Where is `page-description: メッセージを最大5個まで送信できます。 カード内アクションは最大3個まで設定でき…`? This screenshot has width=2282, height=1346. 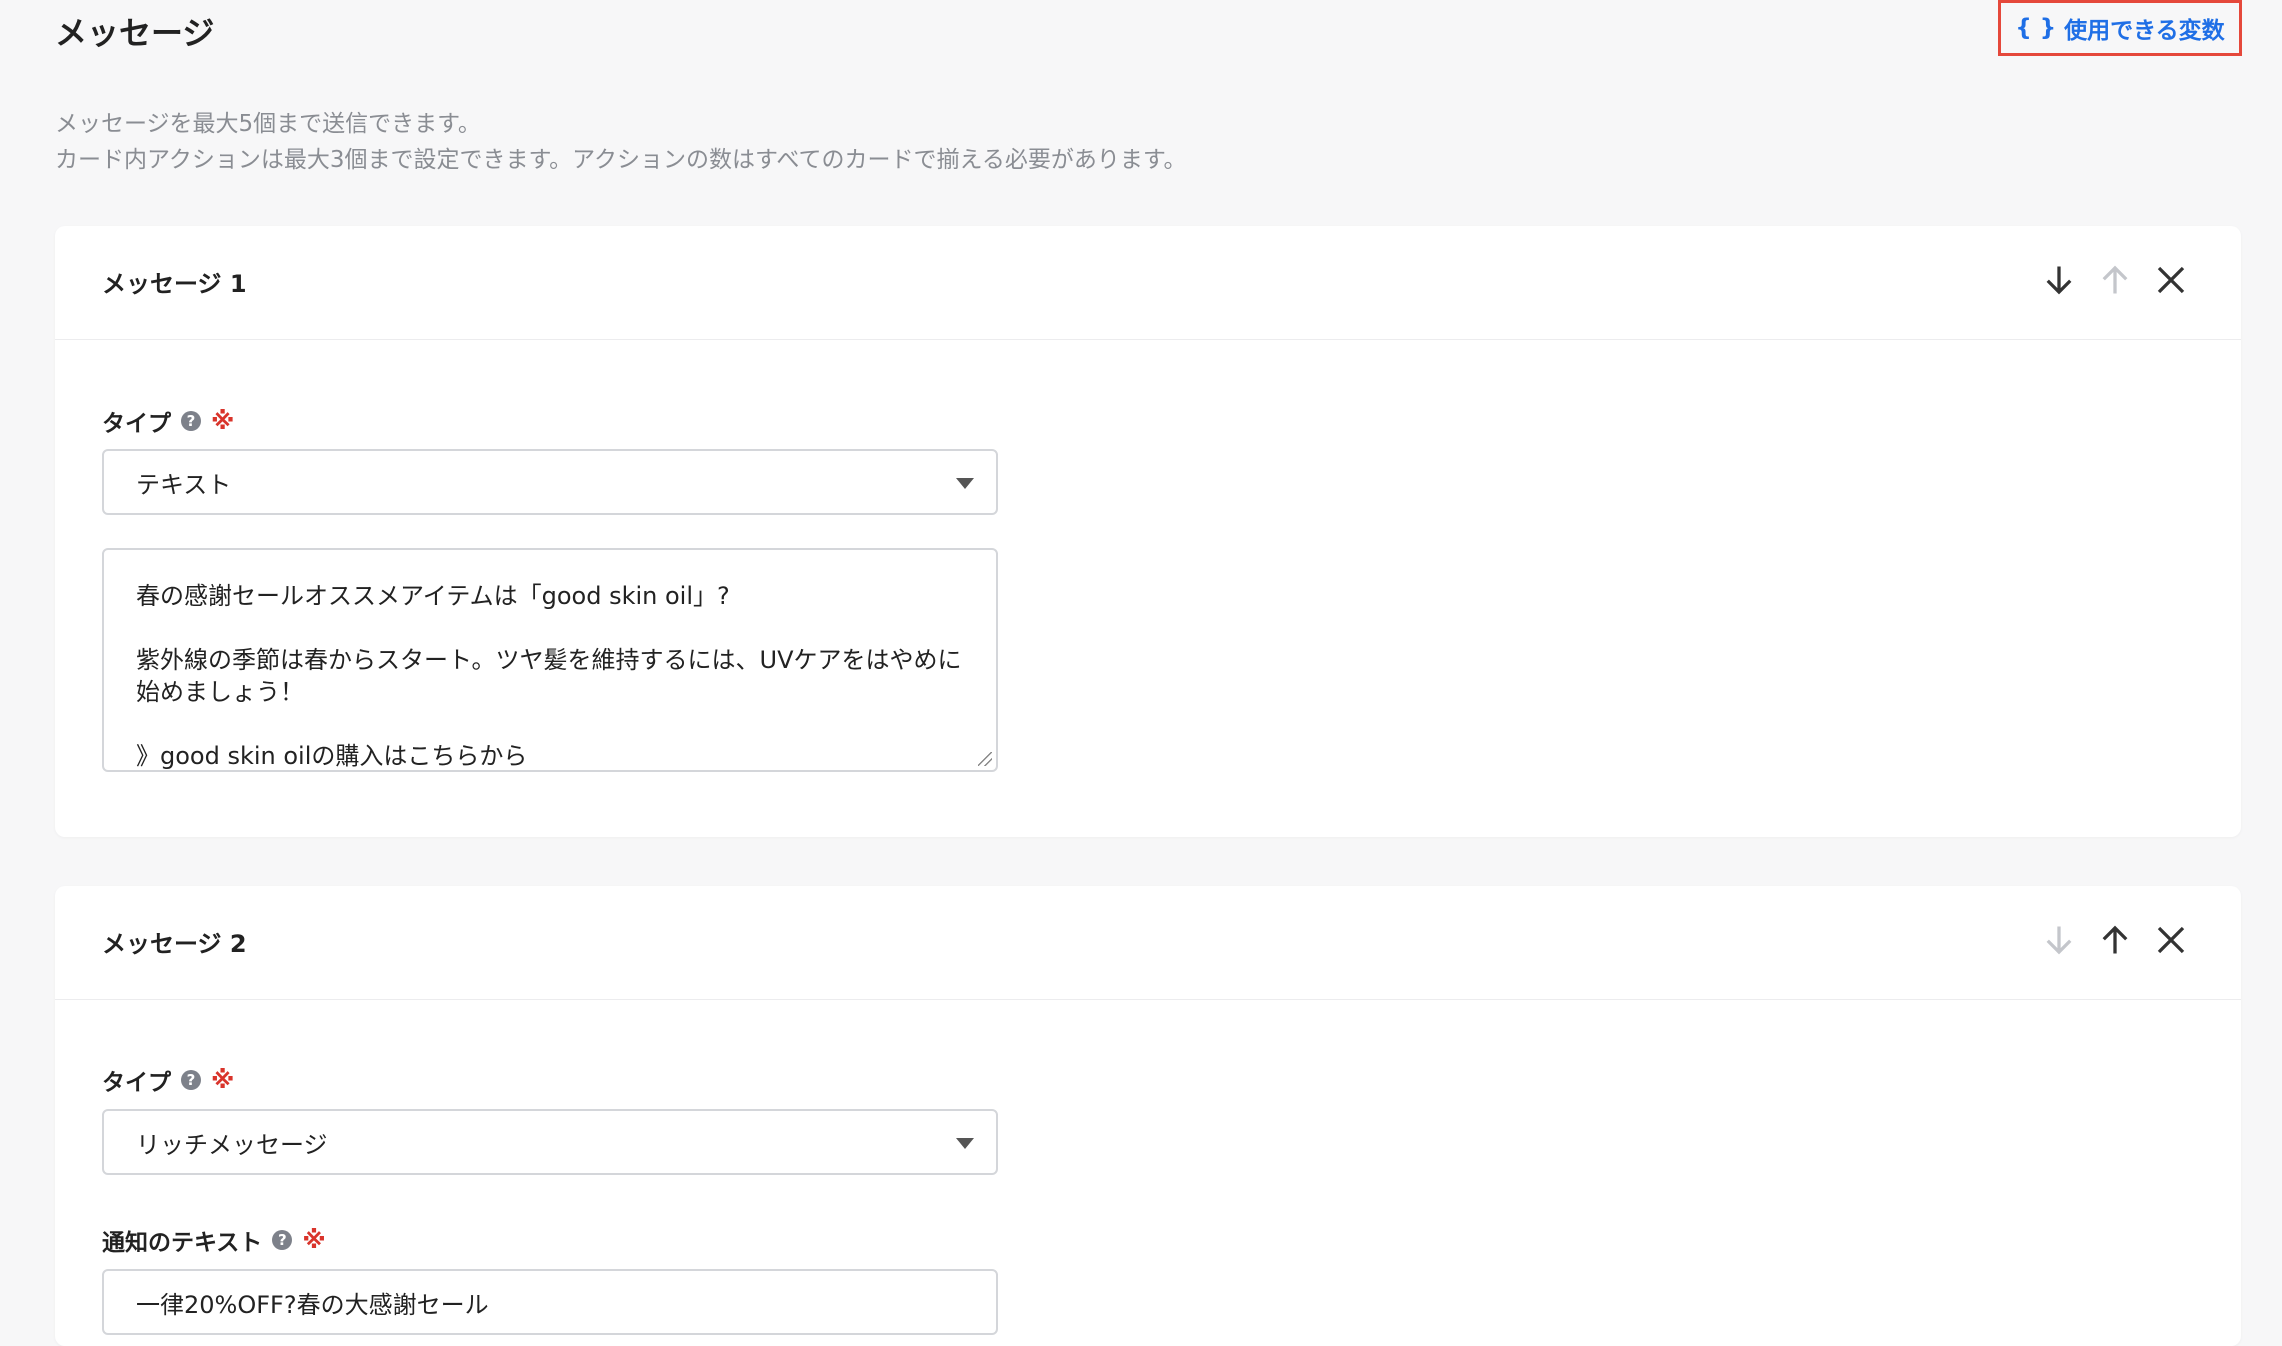
page-description: メッセージを最大5個まで送信できます。 カード内アクションは最大3個まで設定でき… is located at coordinates (621, 142).